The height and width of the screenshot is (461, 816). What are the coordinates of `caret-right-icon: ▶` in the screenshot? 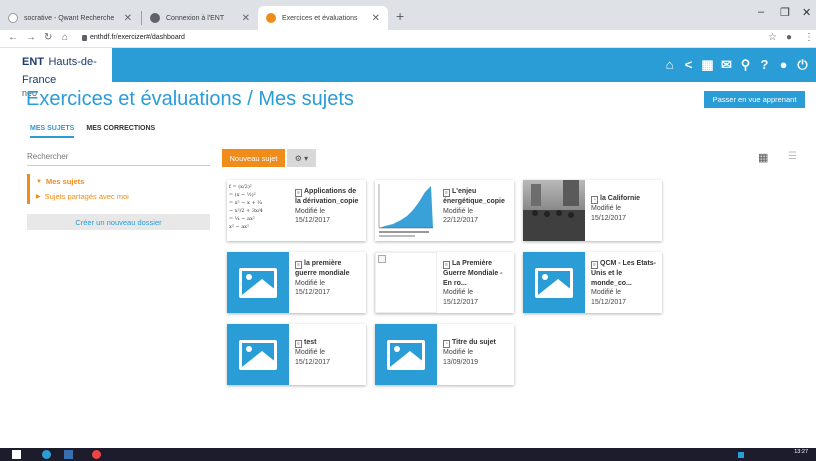 It's located at (38, 197).